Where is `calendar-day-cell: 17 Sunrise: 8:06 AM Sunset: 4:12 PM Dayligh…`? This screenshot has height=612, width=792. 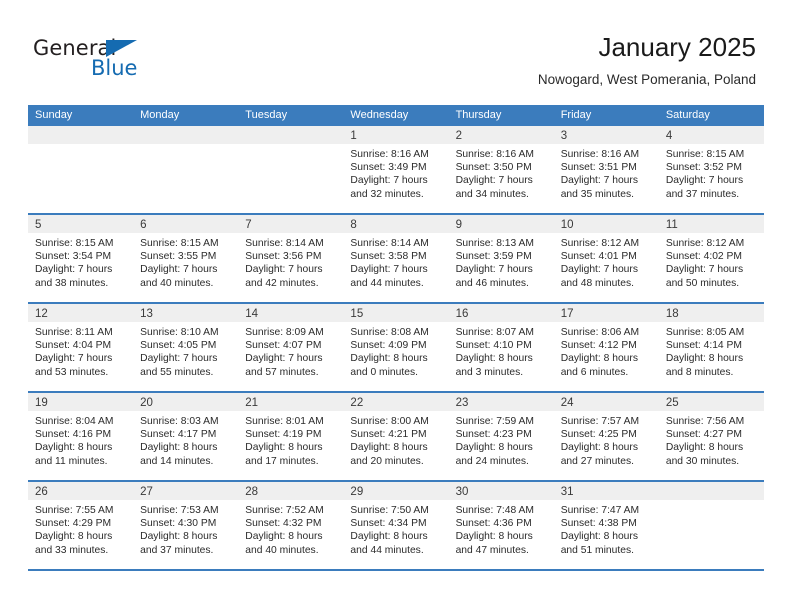
calendar-day-cell: 17 Sunrise: 8:06 AM Sunset: 4:12 PM Dayligh… is located at coordinates (606, 347).